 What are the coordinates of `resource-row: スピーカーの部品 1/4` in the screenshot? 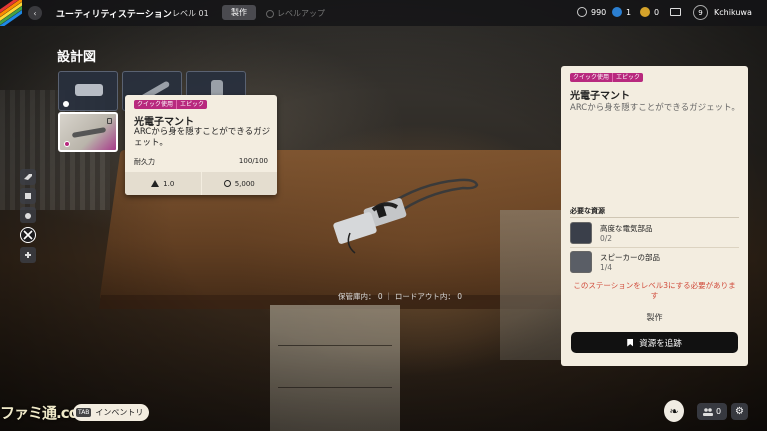 It's located at (654, 262).